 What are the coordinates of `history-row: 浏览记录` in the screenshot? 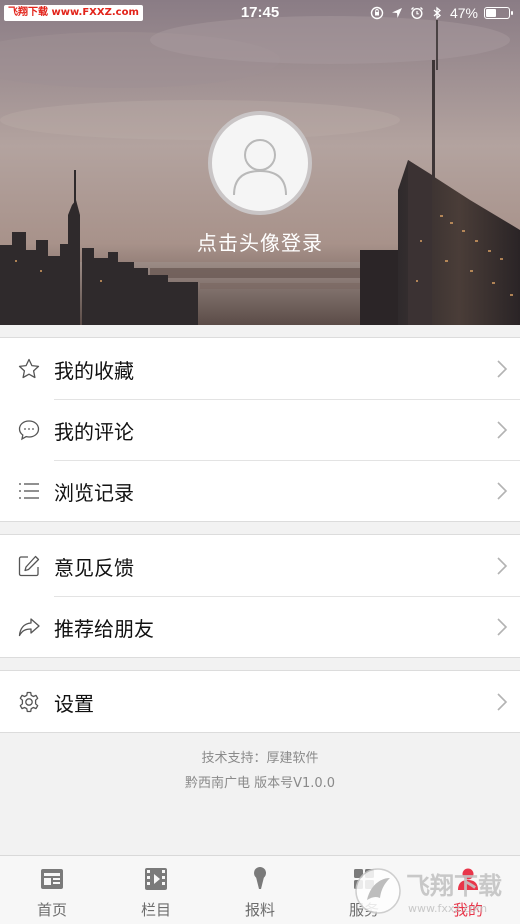 It's located at (260, 490).